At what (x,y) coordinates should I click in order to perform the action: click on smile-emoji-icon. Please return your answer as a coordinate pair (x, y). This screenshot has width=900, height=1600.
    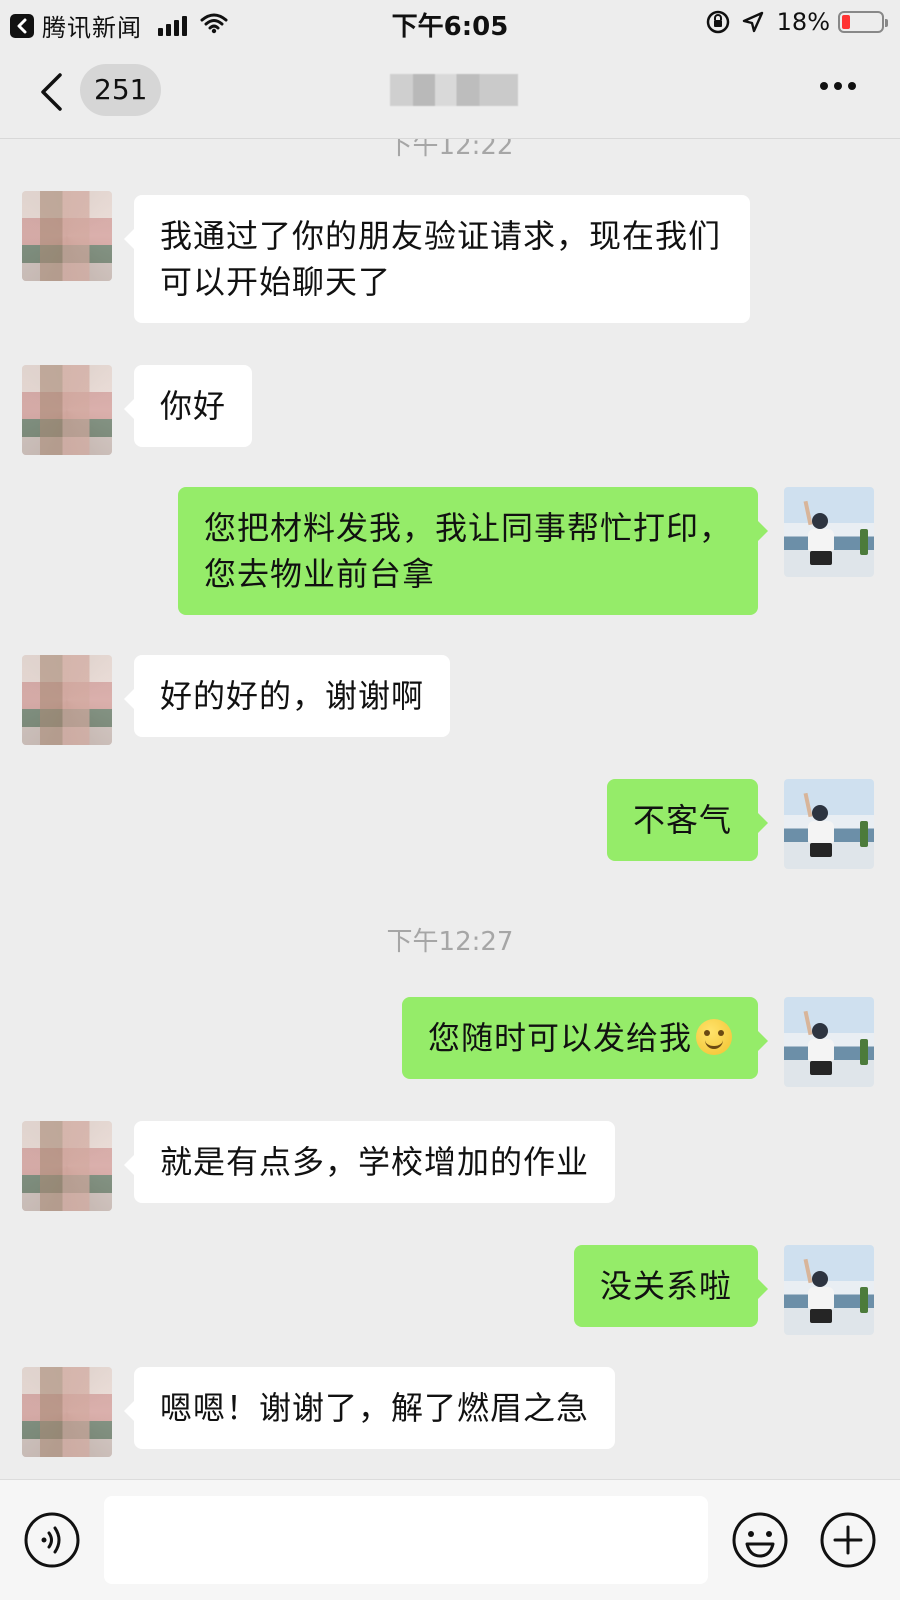
    Looking at the image, I should click on (714, 1037).